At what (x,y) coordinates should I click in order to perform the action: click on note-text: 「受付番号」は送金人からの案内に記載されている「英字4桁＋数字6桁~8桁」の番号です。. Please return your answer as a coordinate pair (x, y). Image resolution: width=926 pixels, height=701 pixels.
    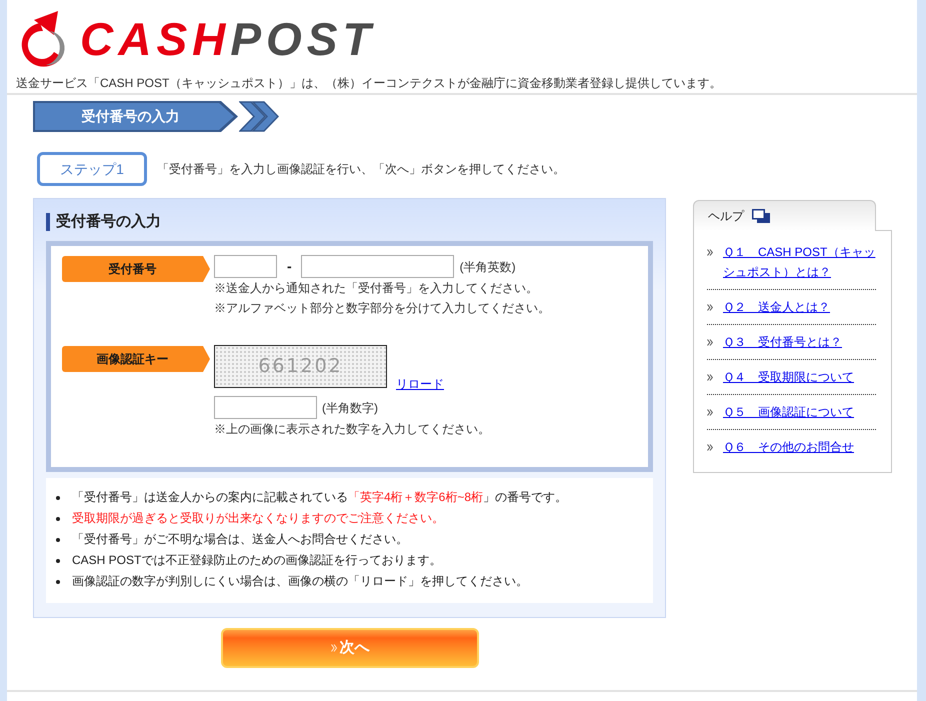
    Looking at the image, I should click on (320, 497).